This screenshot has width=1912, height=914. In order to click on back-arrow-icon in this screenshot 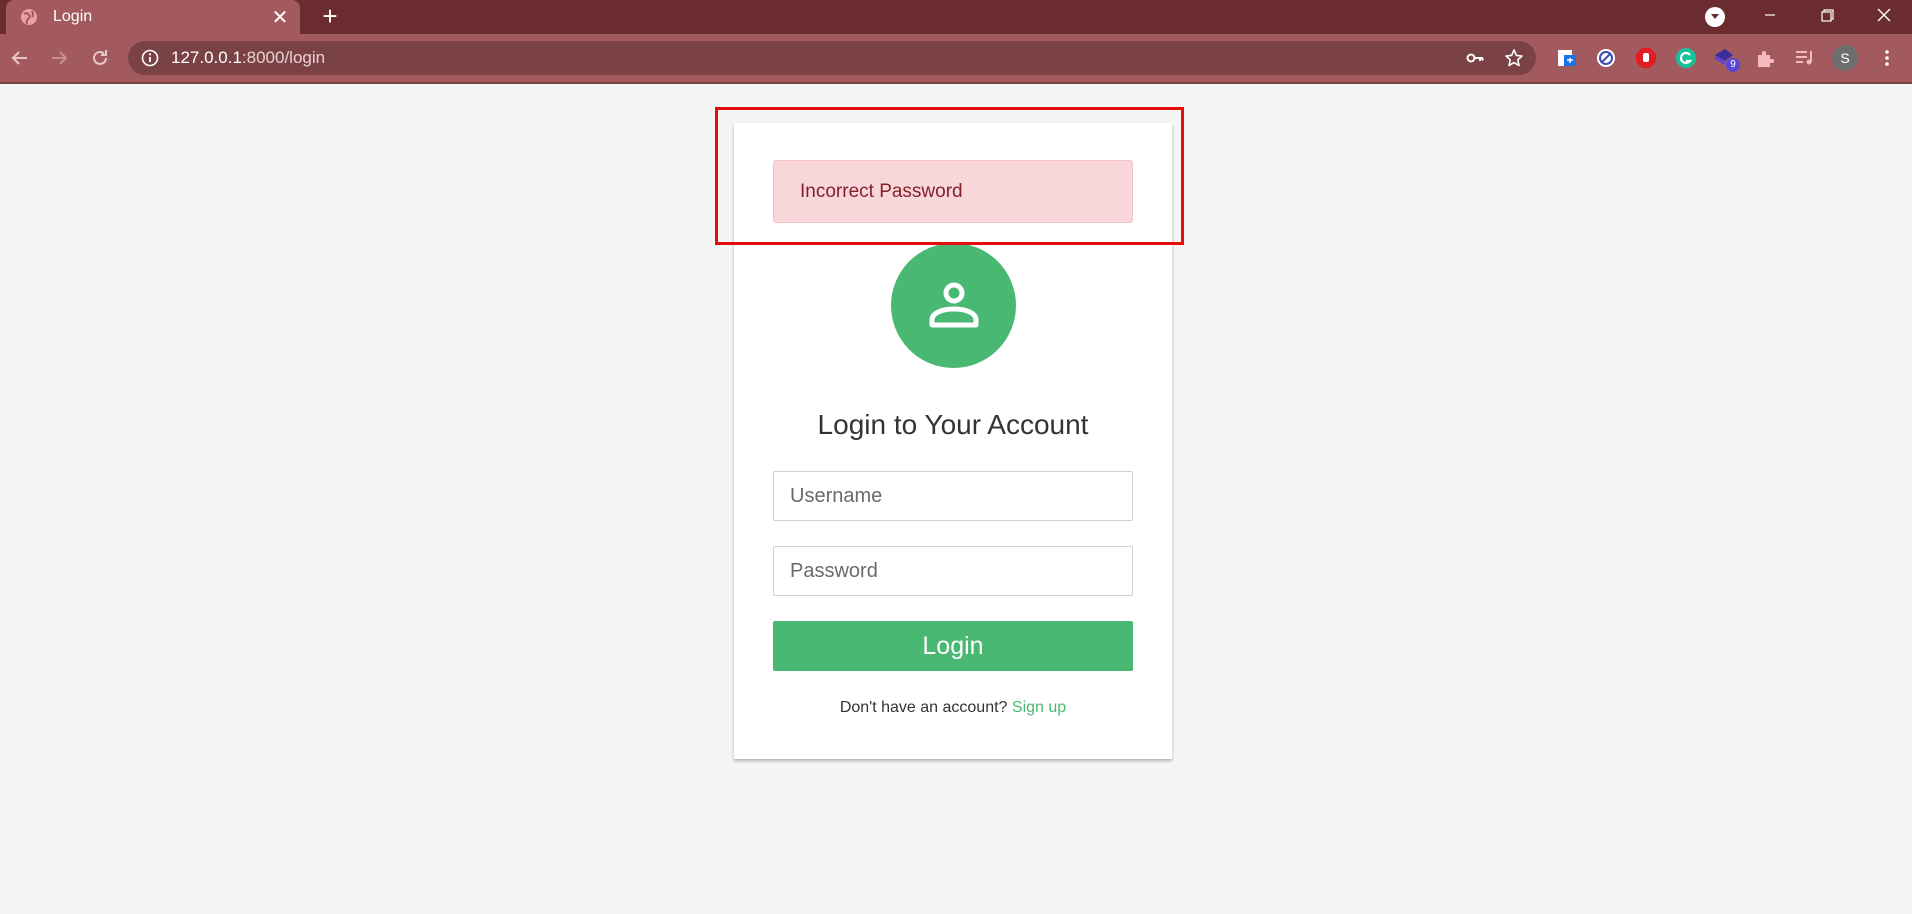, I will do `click(20, 58)`.